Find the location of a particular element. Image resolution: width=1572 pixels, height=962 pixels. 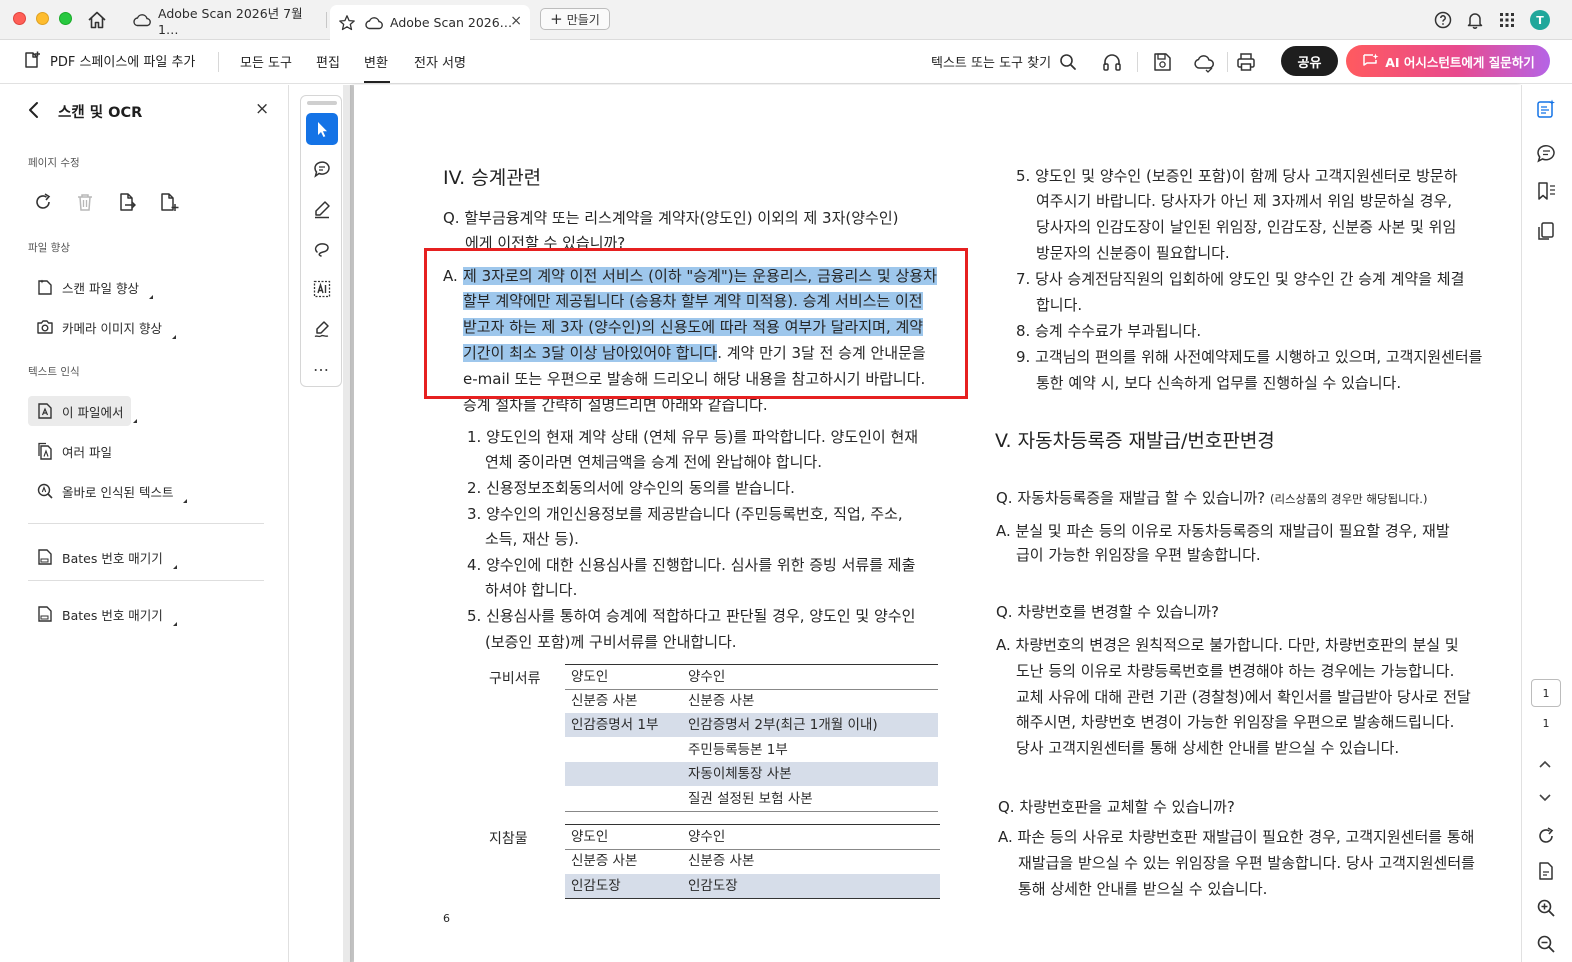

menu-convert: 변환 is located at coordinates (376, 61).